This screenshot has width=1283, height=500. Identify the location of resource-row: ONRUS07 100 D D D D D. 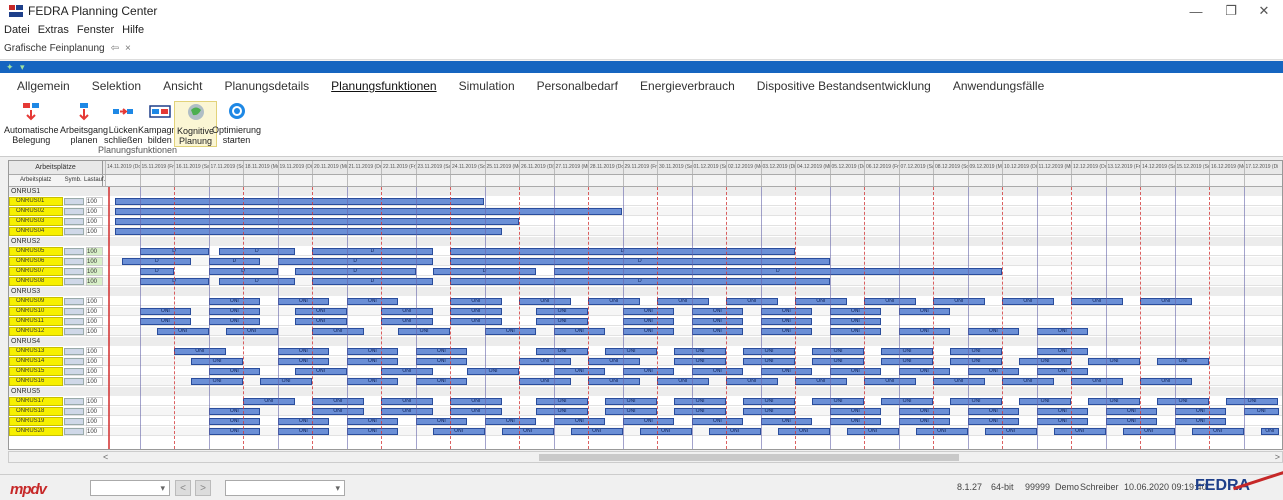
(645, 271).